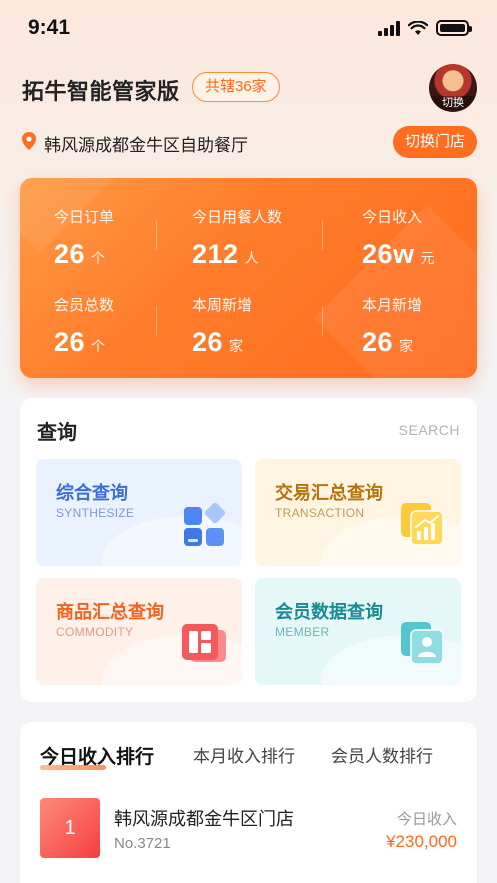  Describe the element at coordinates (92, 493) in the screenshot. I see `tile-title: 综合查询` at that location.